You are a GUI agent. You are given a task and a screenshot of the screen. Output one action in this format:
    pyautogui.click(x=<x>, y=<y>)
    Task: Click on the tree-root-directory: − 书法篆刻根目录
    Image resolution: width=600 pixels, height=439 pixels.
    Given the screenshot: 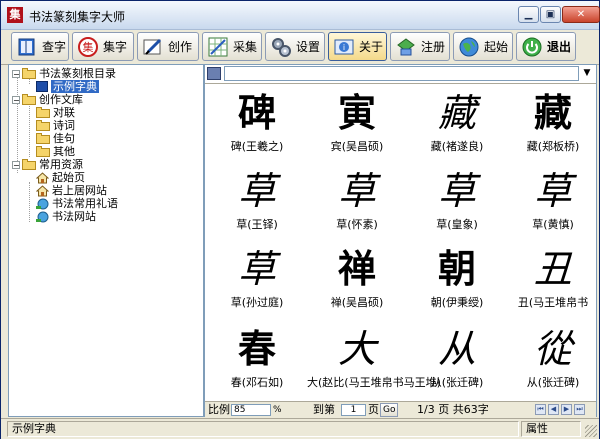 What is the action you would take?
    pyautogui.click(x=64, y=73)
    